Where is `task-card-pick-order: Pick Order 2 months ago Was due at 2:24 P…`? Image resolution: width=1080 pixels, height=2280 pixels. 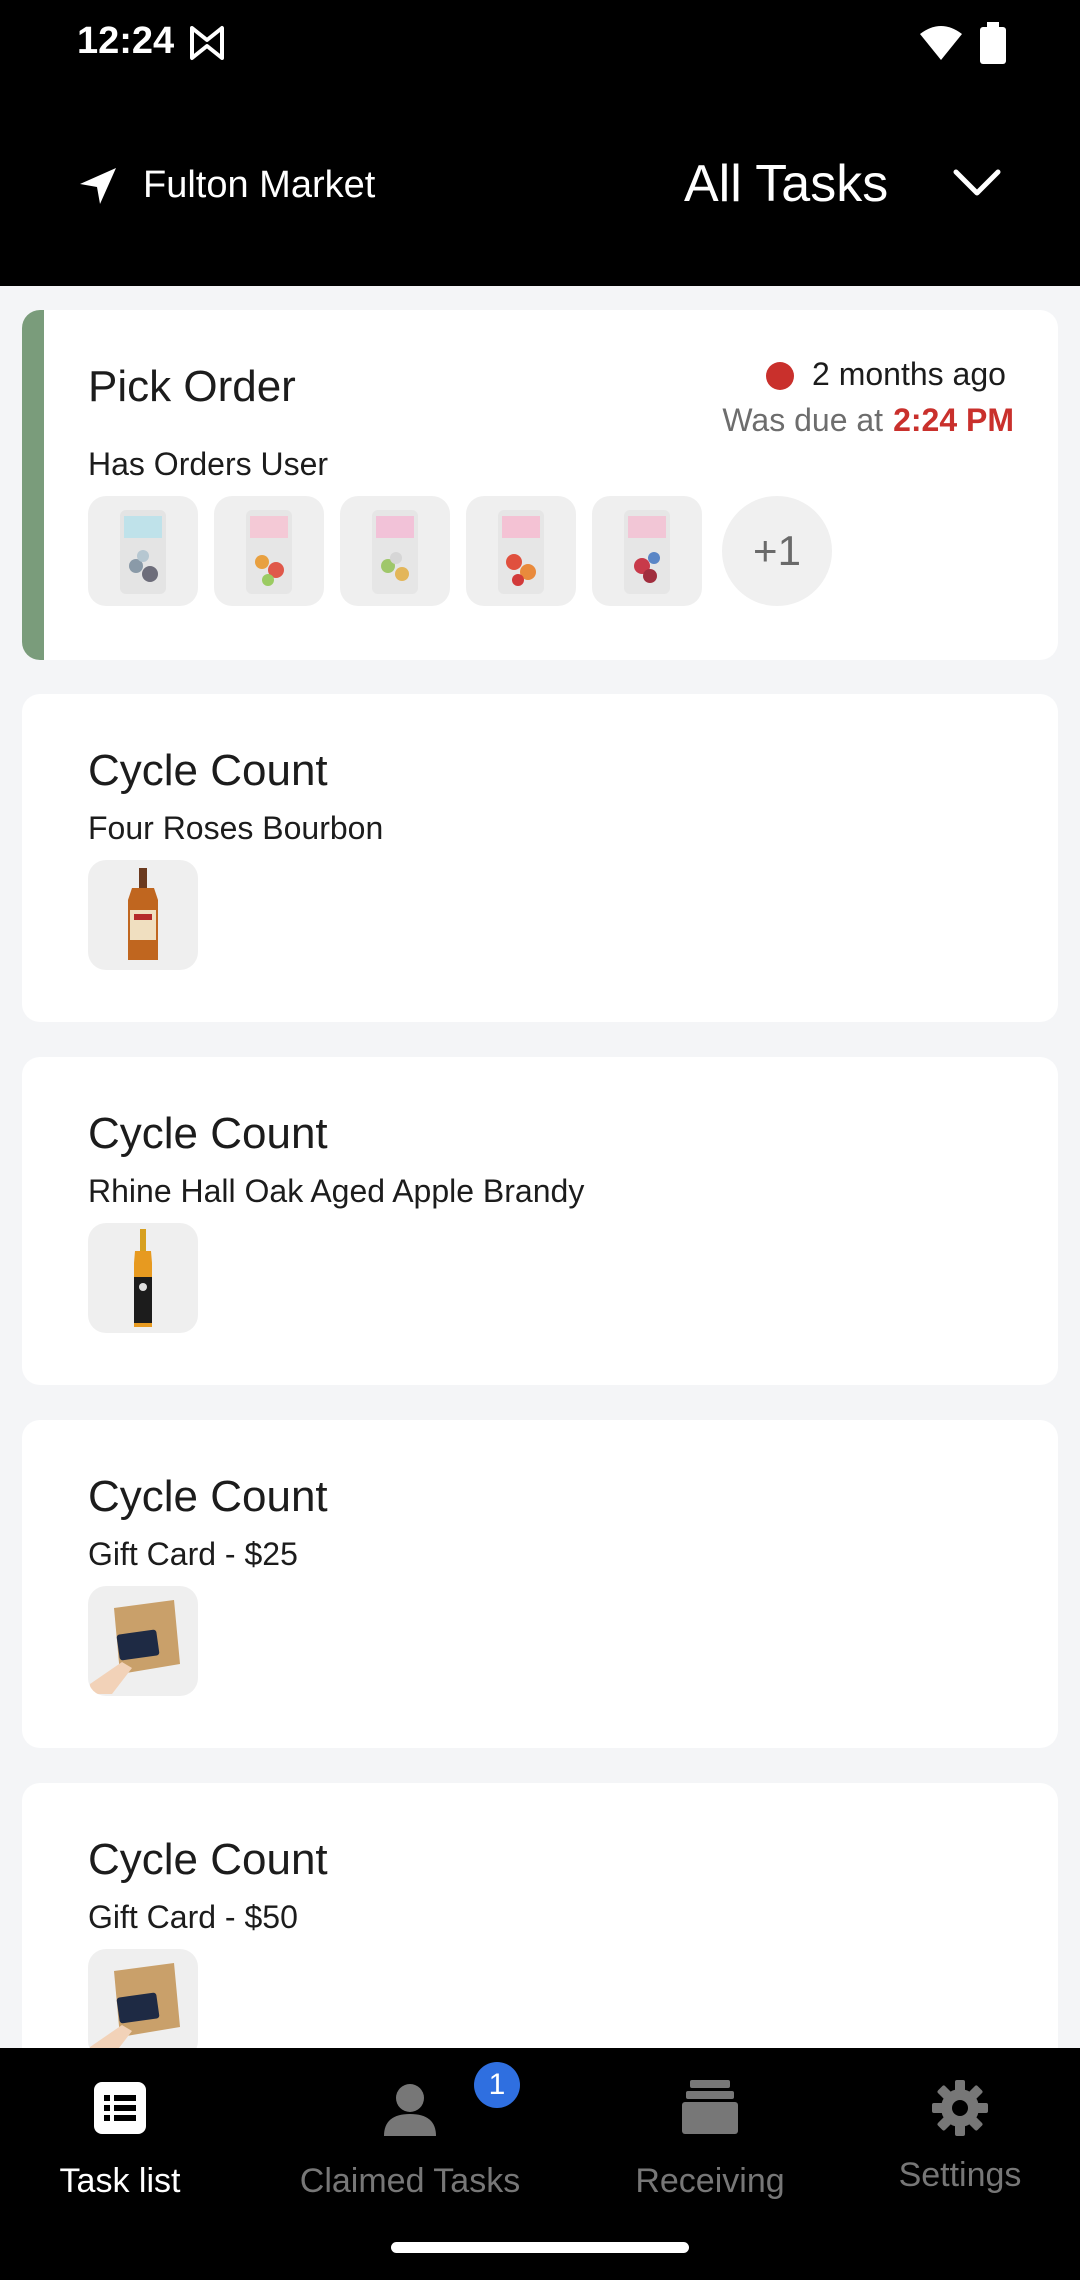
task-card-pick-order: Pick Order 2 months ago Was due at 2:24 P… is located at coordinates (540, 485).